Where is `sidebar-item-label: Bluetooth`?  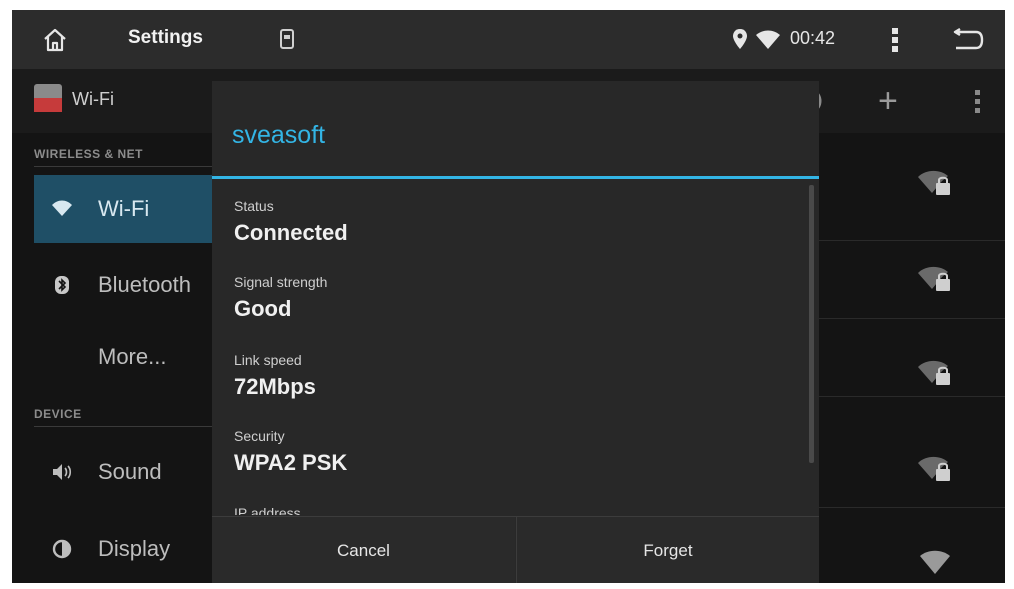 sidebar-item-label: Bluetooth is located at coordinates (144, 284).